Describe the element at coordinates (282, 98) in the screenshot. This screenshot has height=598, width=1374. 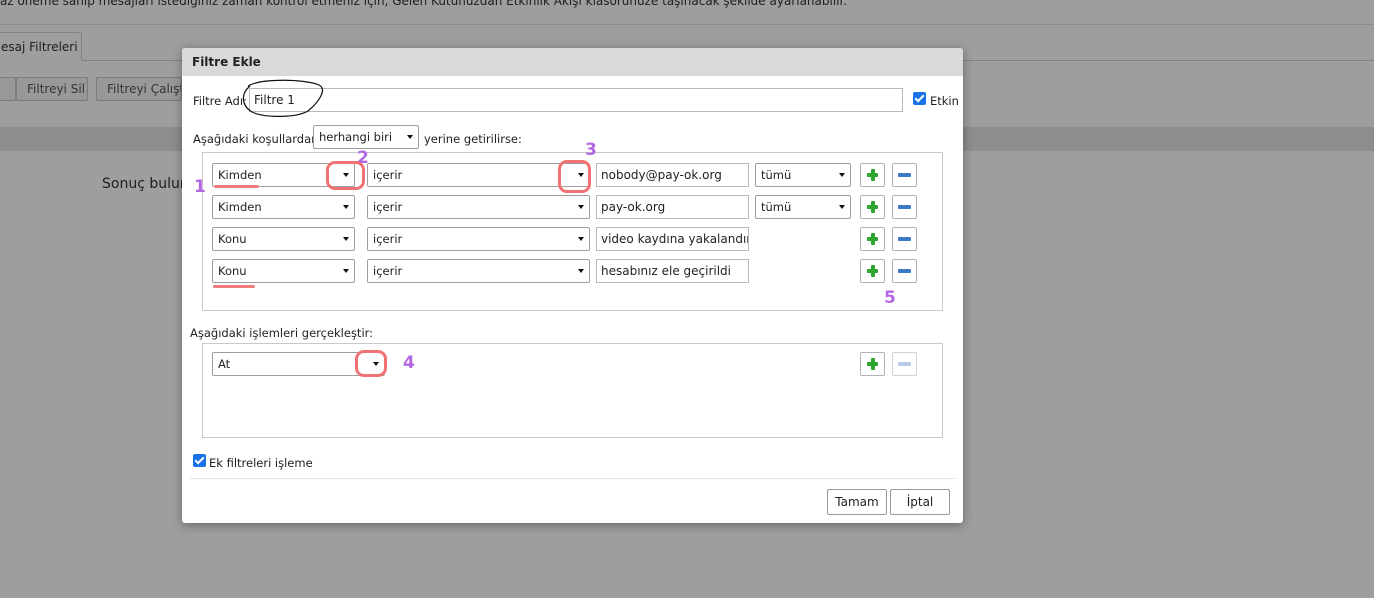
I see `filter-name-circle-annotation` at that location.